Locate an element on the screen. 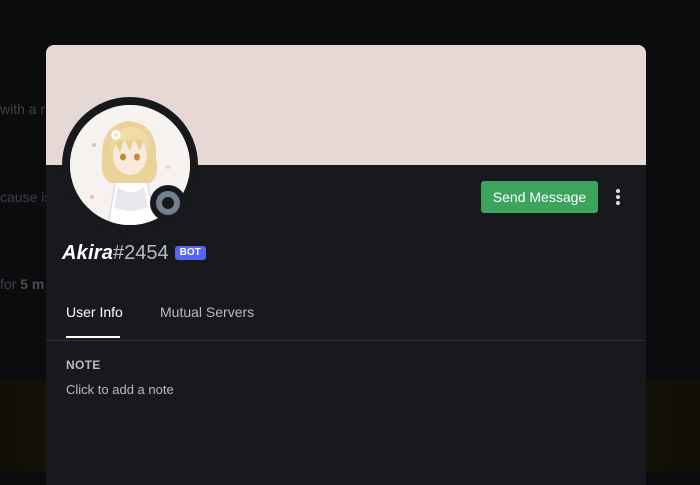 The width and height of the screenshot is (700, 485). background-text-fragment: with a r is located at coordinates (23, 109).